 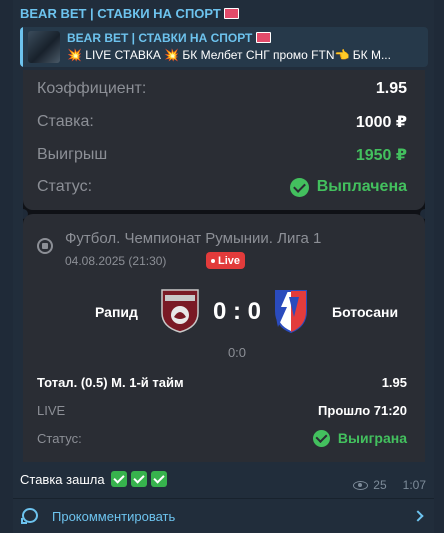 What do you see at coordinates (21, 47) in the screenshot?
I see `reply-accent-bar` at bounding box center [21, 47].